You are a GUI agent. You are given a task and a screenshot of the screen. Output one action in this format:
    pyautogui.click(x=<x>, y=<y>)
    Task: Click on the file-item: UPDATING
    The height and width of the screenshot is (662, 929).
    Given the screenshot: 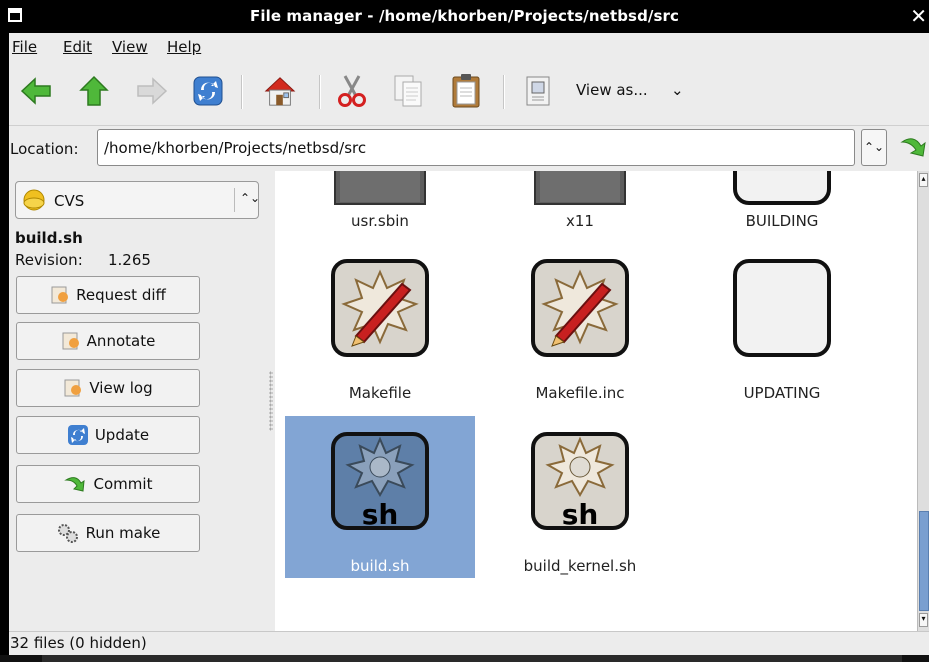 What is the action you would take?
    pyautogui.click(x=782, y=324)
    